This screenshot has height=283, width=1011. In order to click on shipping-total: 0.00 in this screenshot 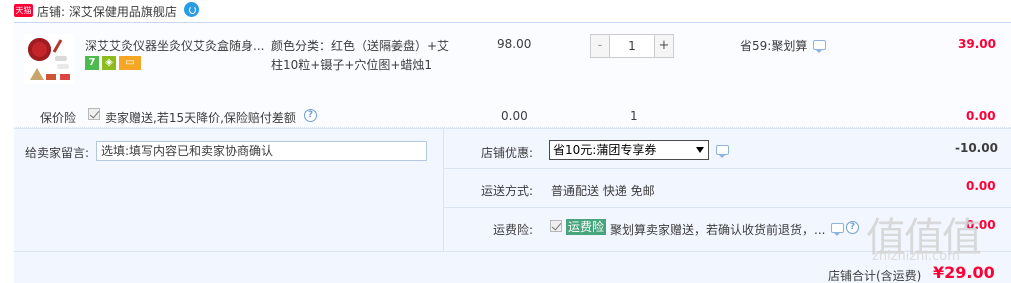, I will do `click(981, 186)`.